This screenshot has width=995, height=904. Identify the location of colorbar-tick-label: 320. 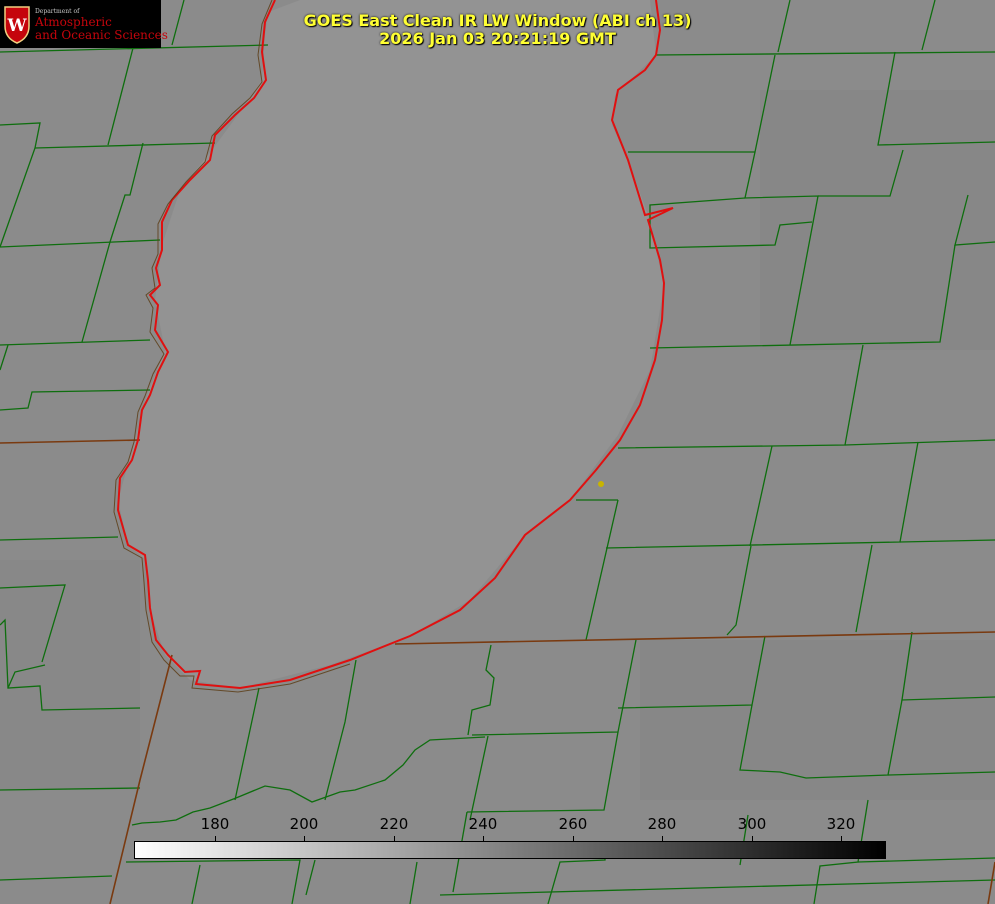
(841, 824).